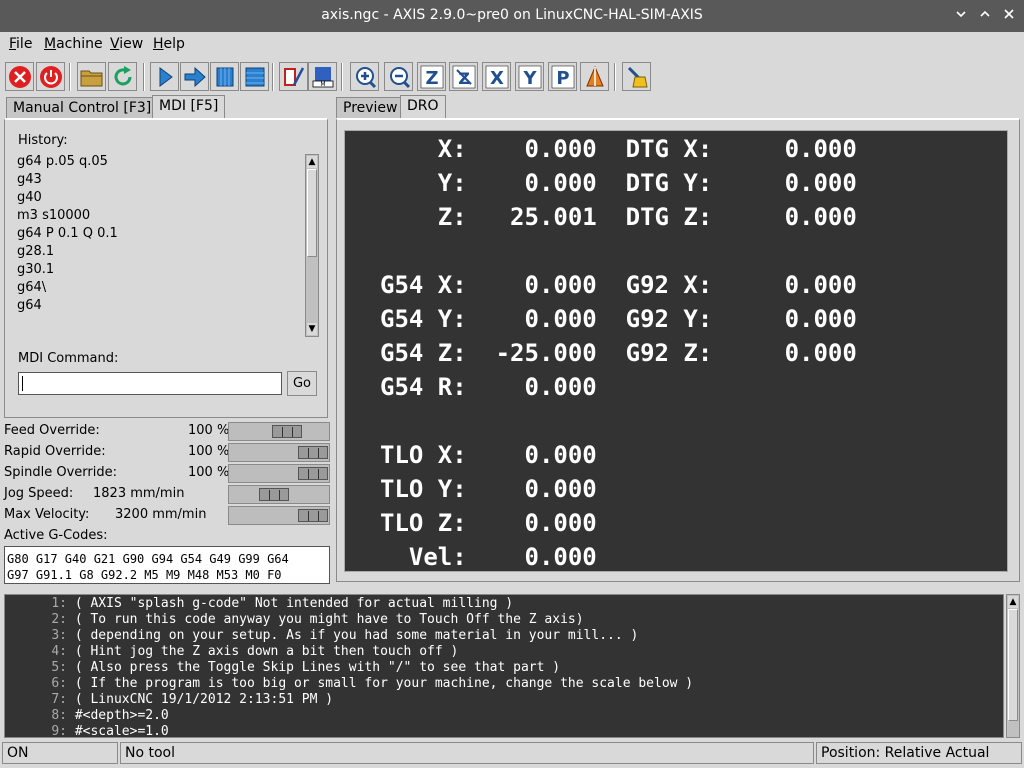 This screenshot has height=768, width=1024. I want to click on pause-button, so click(224, 76).